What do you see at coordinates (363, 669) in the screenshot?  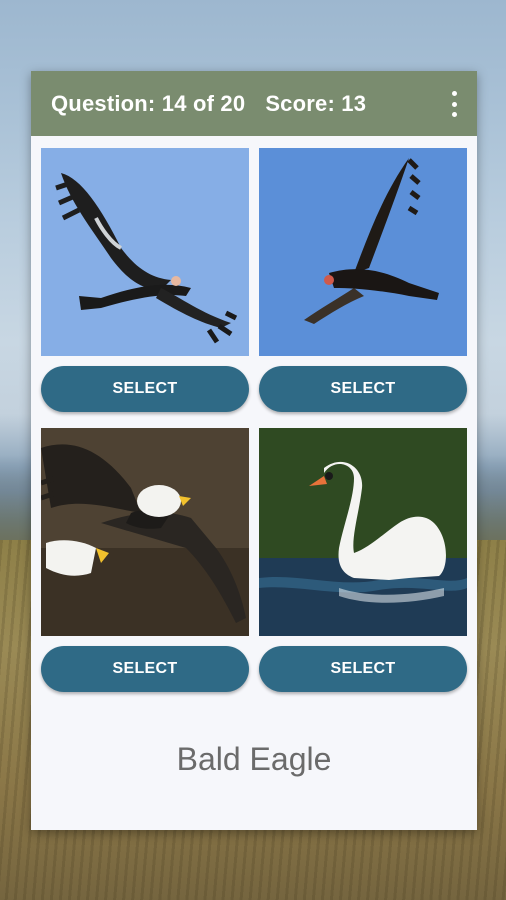 I see `select-button-4: SELECT` at bounding box center [363, 669].